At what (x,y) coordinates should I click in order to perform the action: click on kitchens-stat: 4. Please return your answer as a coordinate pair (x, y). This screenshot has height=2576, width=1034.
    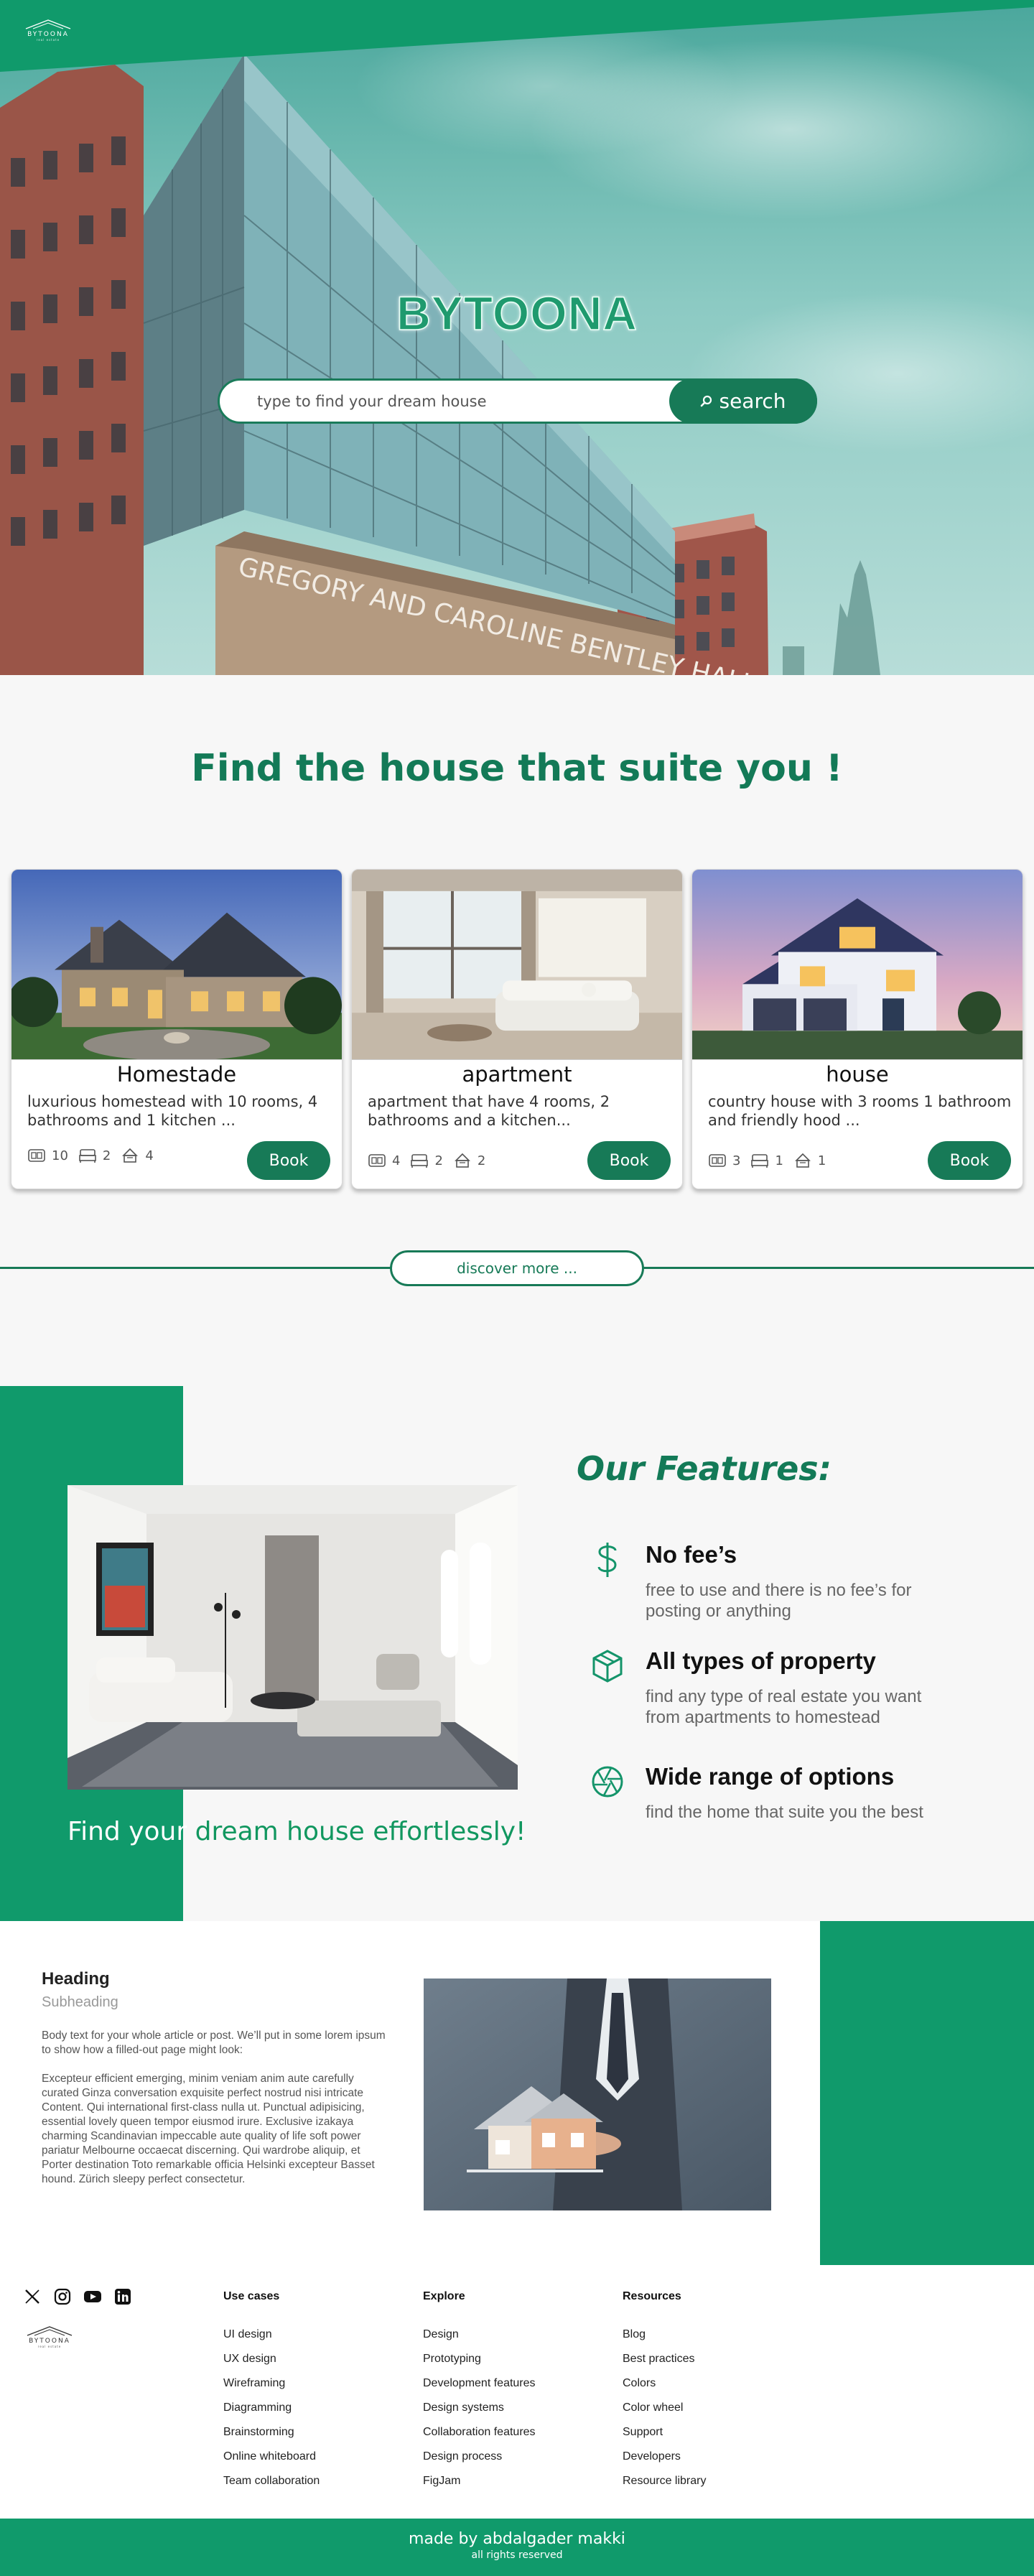
    Looking at the image, I should click on (137, 1155).